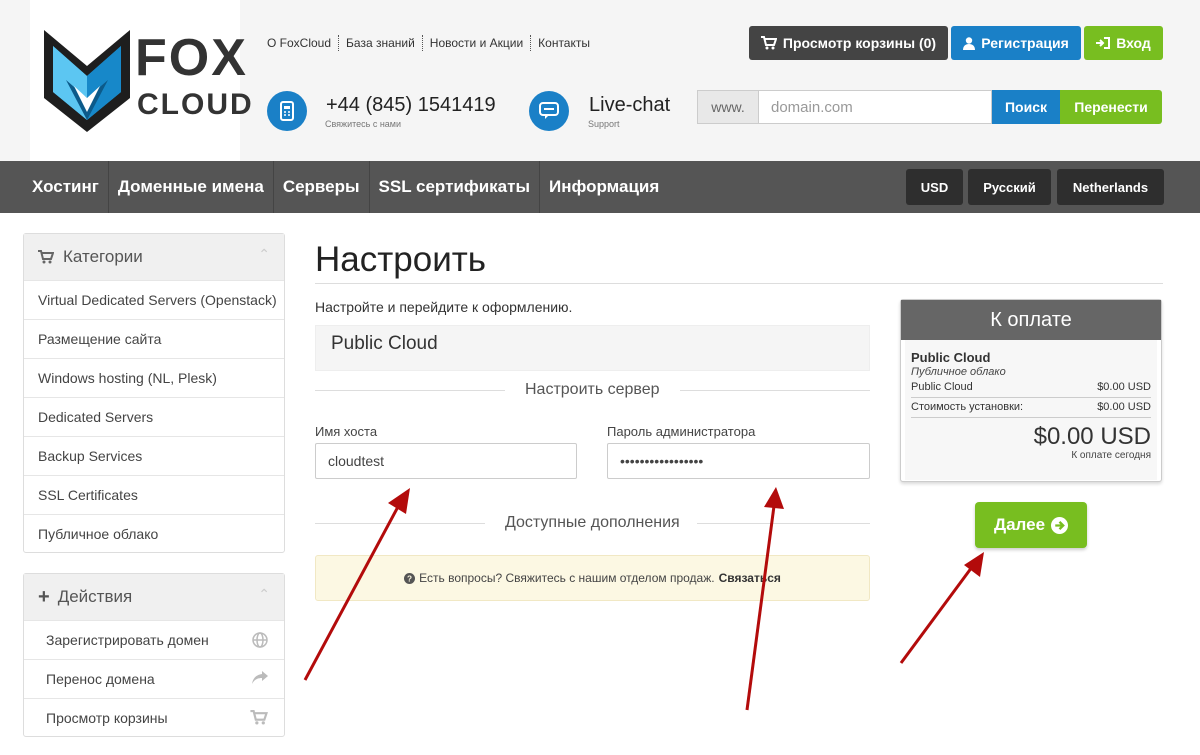  I want to click on user-icon, so click(969, 43).